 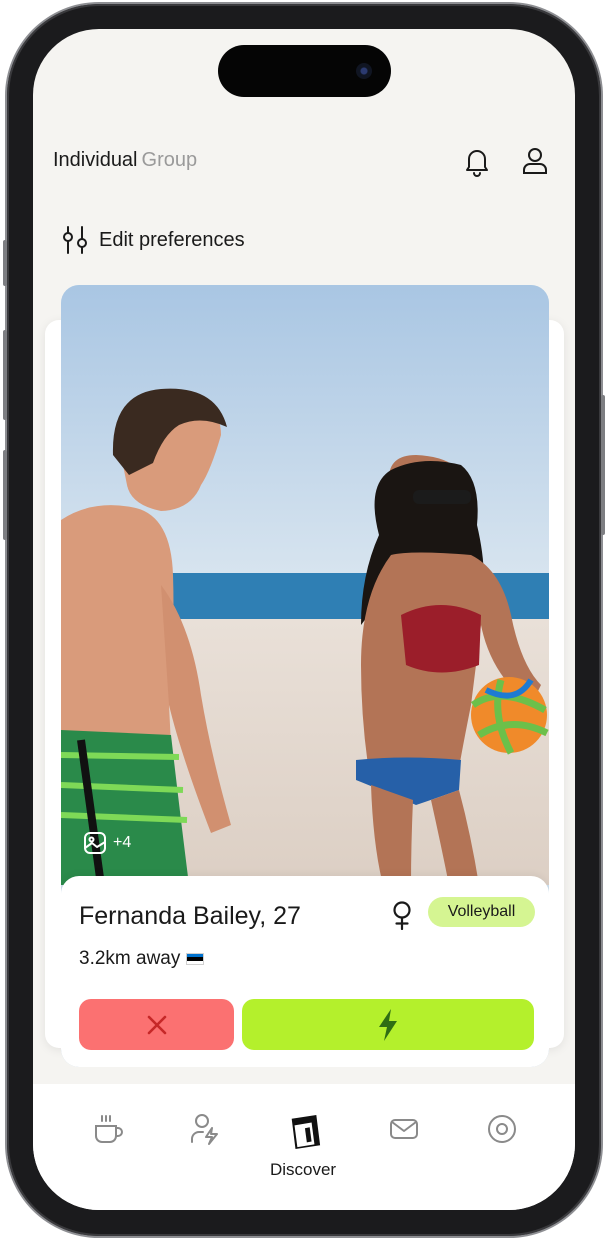 What do you see at coordinates (95, 160) in the screenshot?
I see `tab-individual: Individual` at bounding box center [95, 160].